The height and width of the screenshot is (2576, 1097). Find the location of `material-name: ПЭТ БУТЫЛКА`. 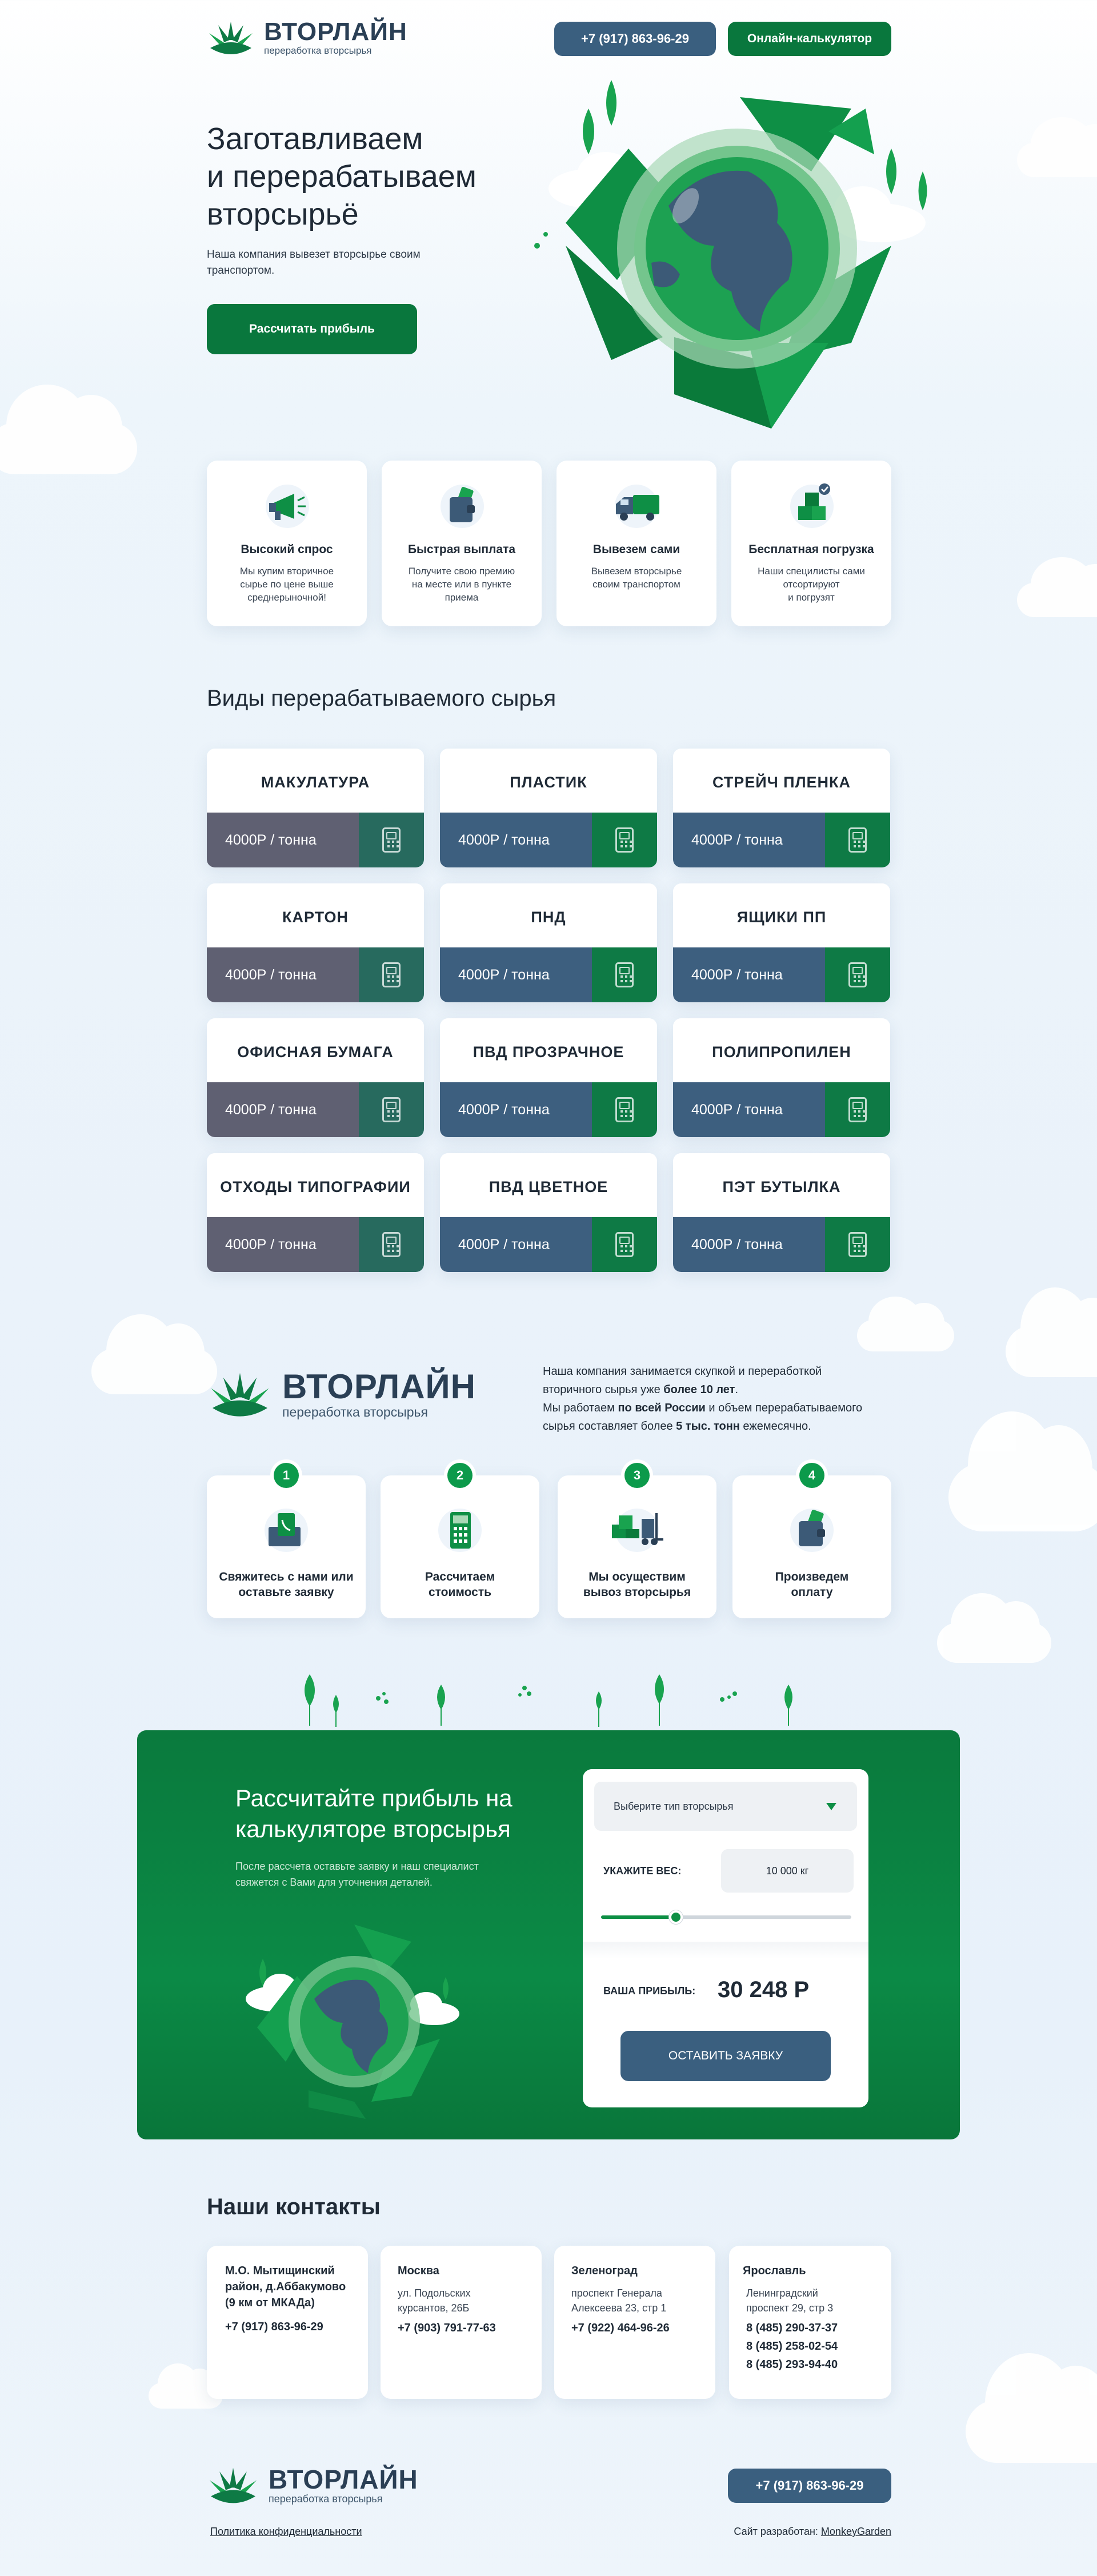

material-name: ПЭТ БУТЫЛКА is located at coordinates (782, 1186).